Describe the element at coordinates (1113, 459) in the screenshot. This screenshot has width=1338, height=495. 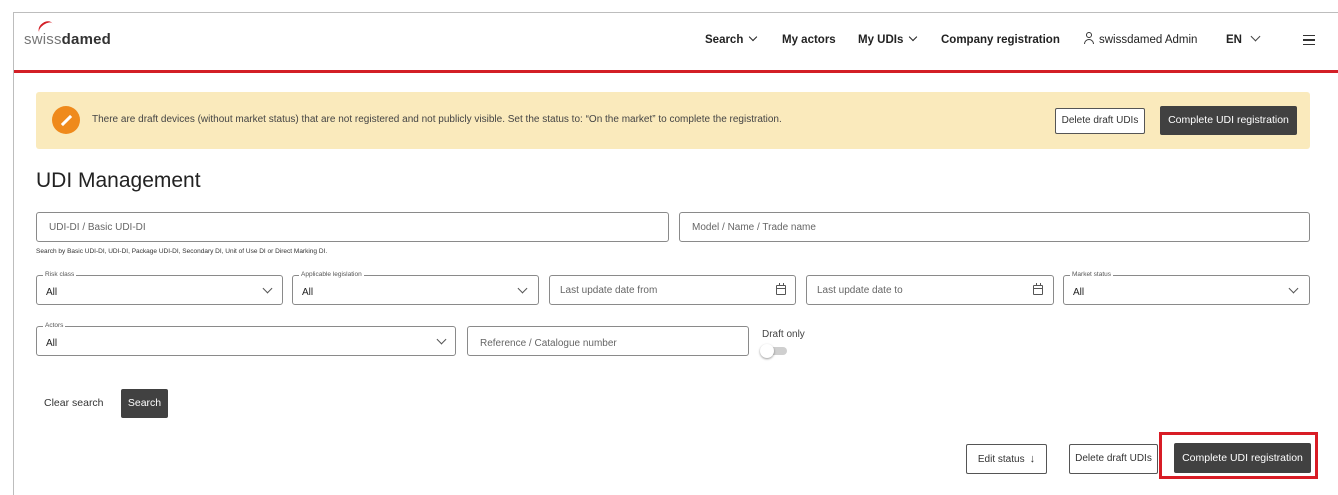
I see `delete-draft-udis-button: Delete draft UDIs` at that location.